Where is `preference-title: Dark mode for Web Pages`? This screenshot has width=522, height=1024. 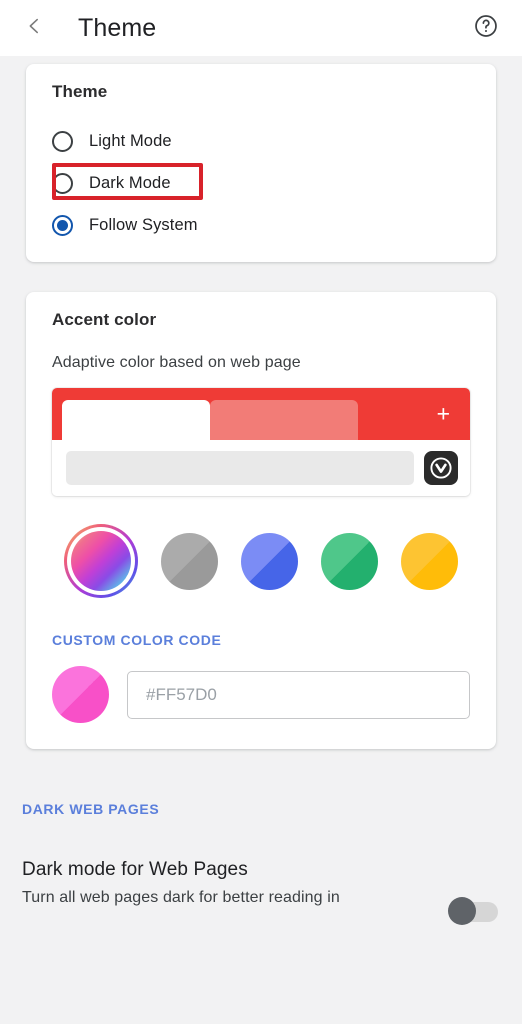
preference-title: Dark mode for Web Pages is located at coordinates (135, 869).